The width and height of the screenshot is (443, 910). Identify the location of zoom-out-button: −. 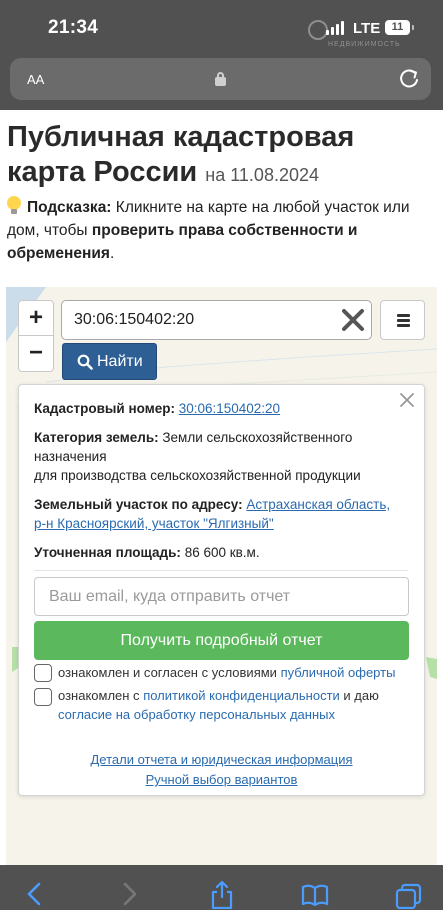
(36, 353).